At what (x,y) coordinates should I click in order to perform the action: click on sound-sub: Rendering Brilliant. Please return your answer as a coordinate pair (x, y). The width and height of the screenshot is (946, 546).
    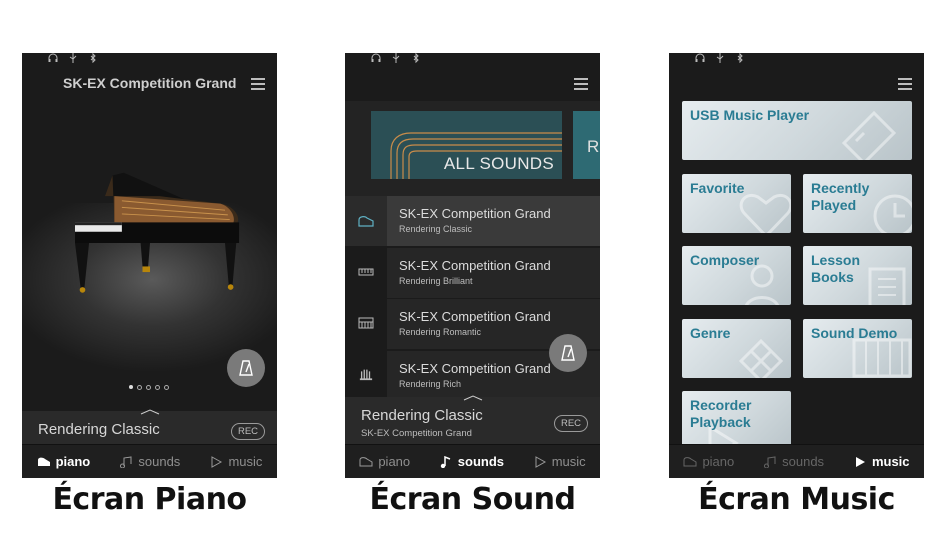
    Looking at the image, I should click on (436, 281).